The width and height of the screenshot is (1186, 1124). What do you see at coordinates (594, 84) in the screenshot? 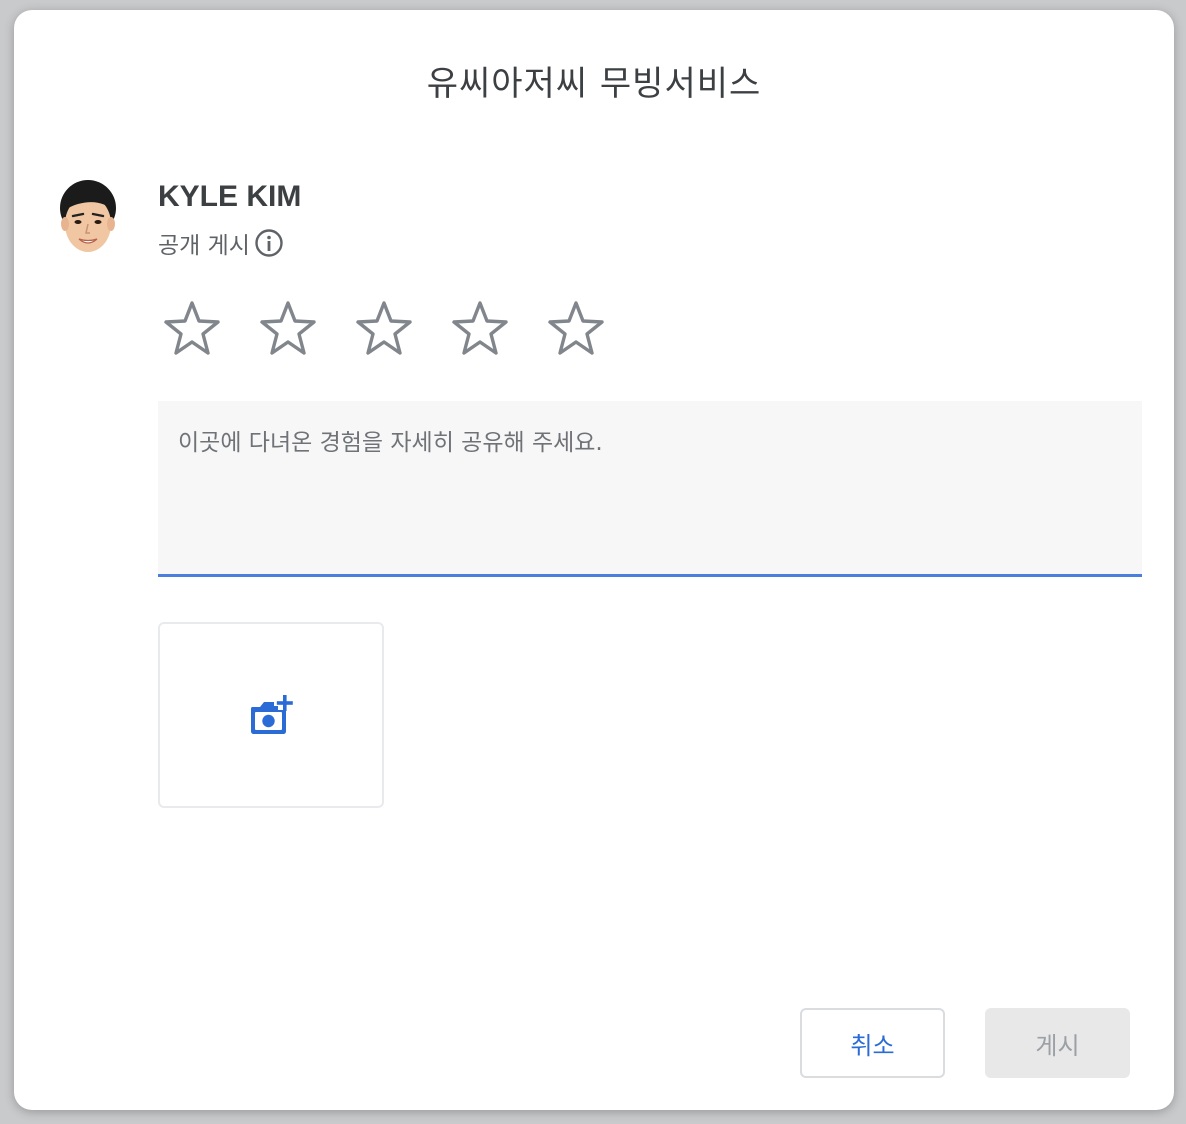
I see `dialog-title: 유씨아저씨 무빙서비스` at bounding box center [594, 84].